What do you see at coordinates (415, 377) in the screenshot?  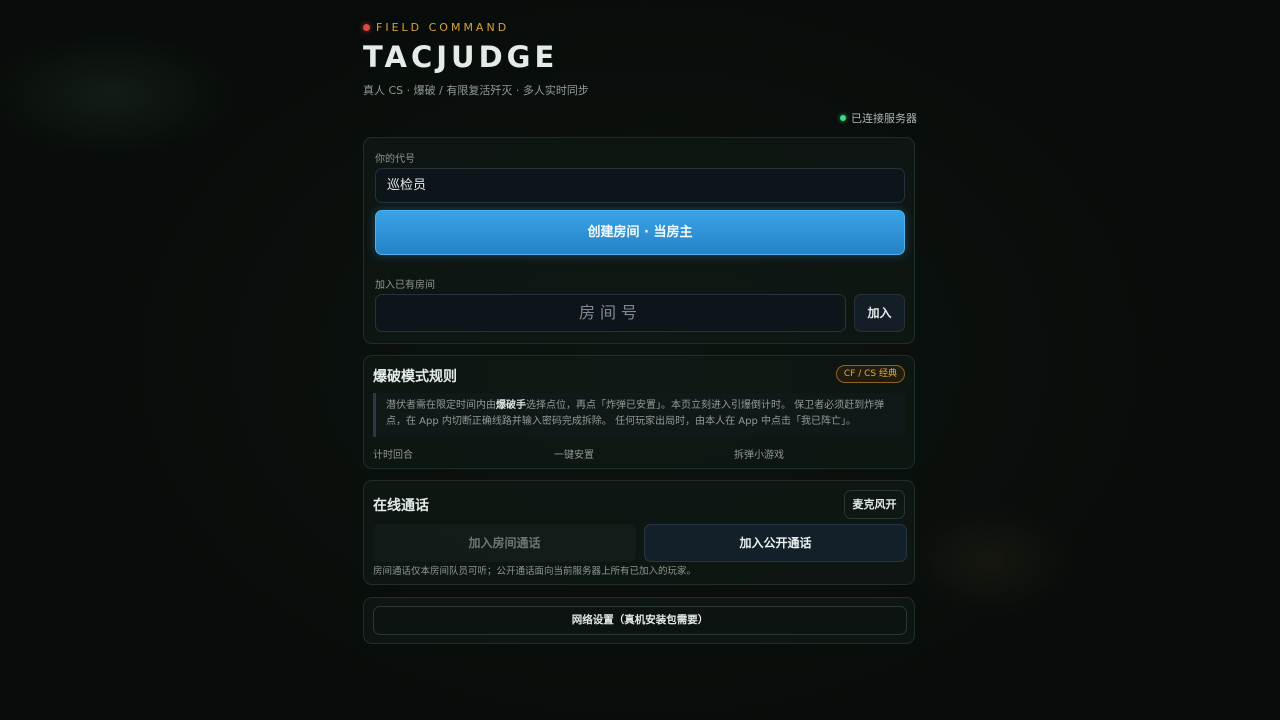 I see `rules-title: 爆破模式规则` at bounding box center [415, 377].